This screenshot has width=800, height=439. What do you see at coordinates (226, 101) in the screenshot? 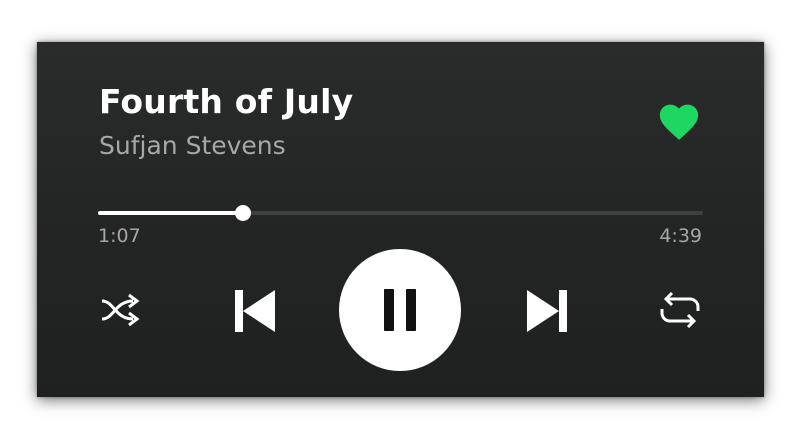
I see `track-title: Fourth of July` at bounding box center [226, 101].